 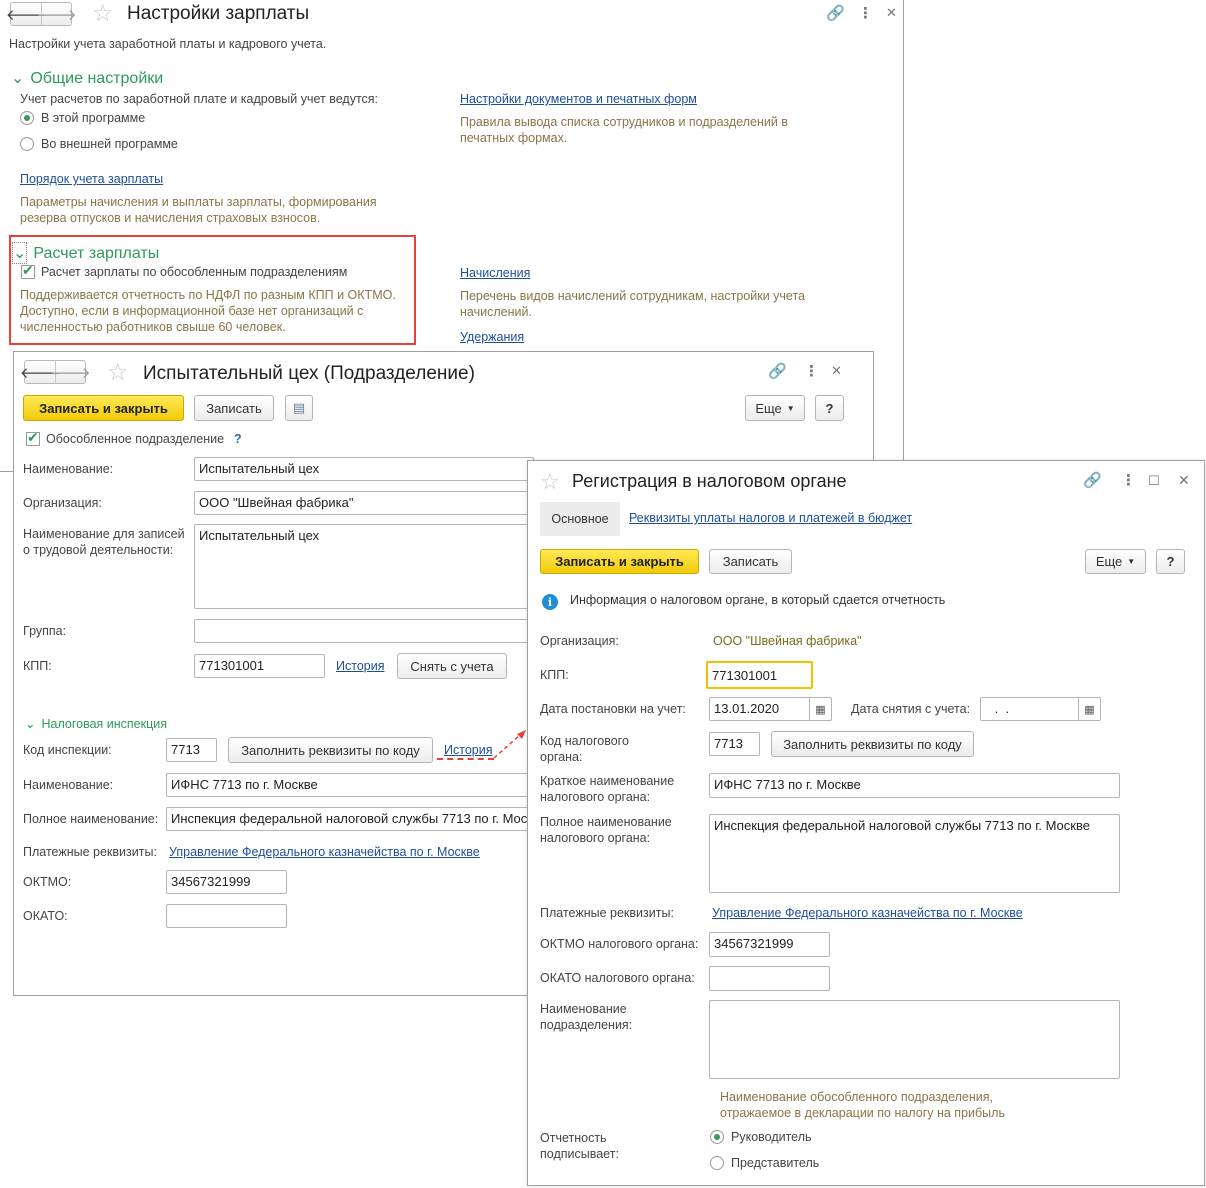 What do you see at coordinates (45, 631) in the screenshot?
I see `group-label: Группа:` at bounding box center [45, 631].